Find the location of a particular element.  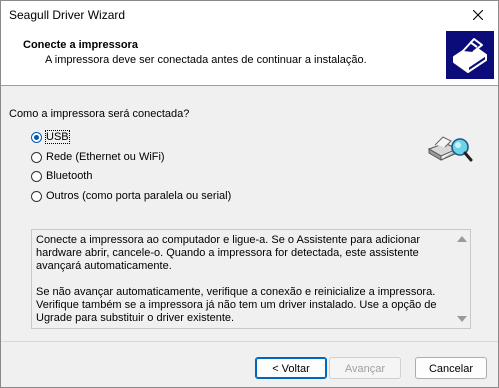

radio-label-bluetooth: Bluetooth is located at coordinates (69, 176).